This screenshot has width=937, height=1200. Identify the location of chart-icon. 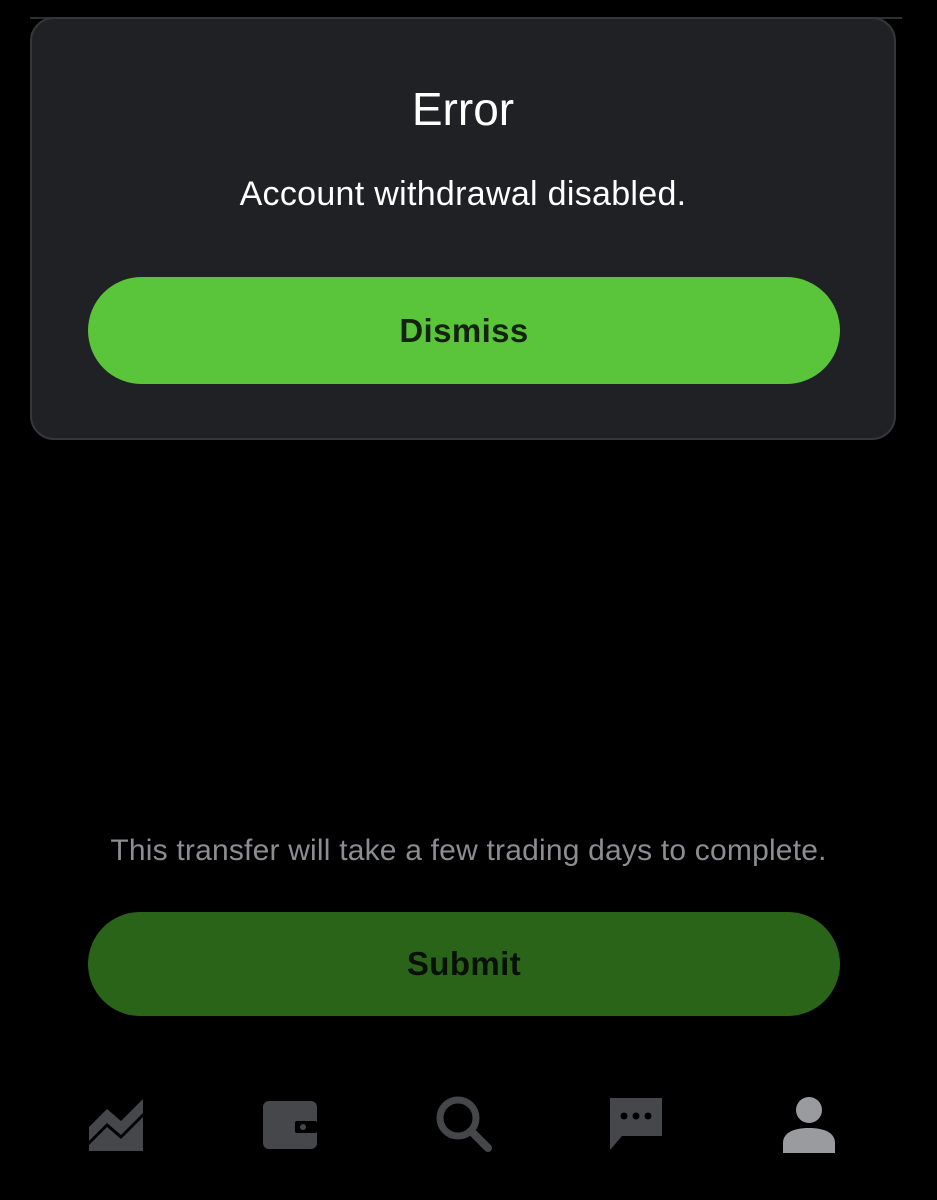
(116, 1124).